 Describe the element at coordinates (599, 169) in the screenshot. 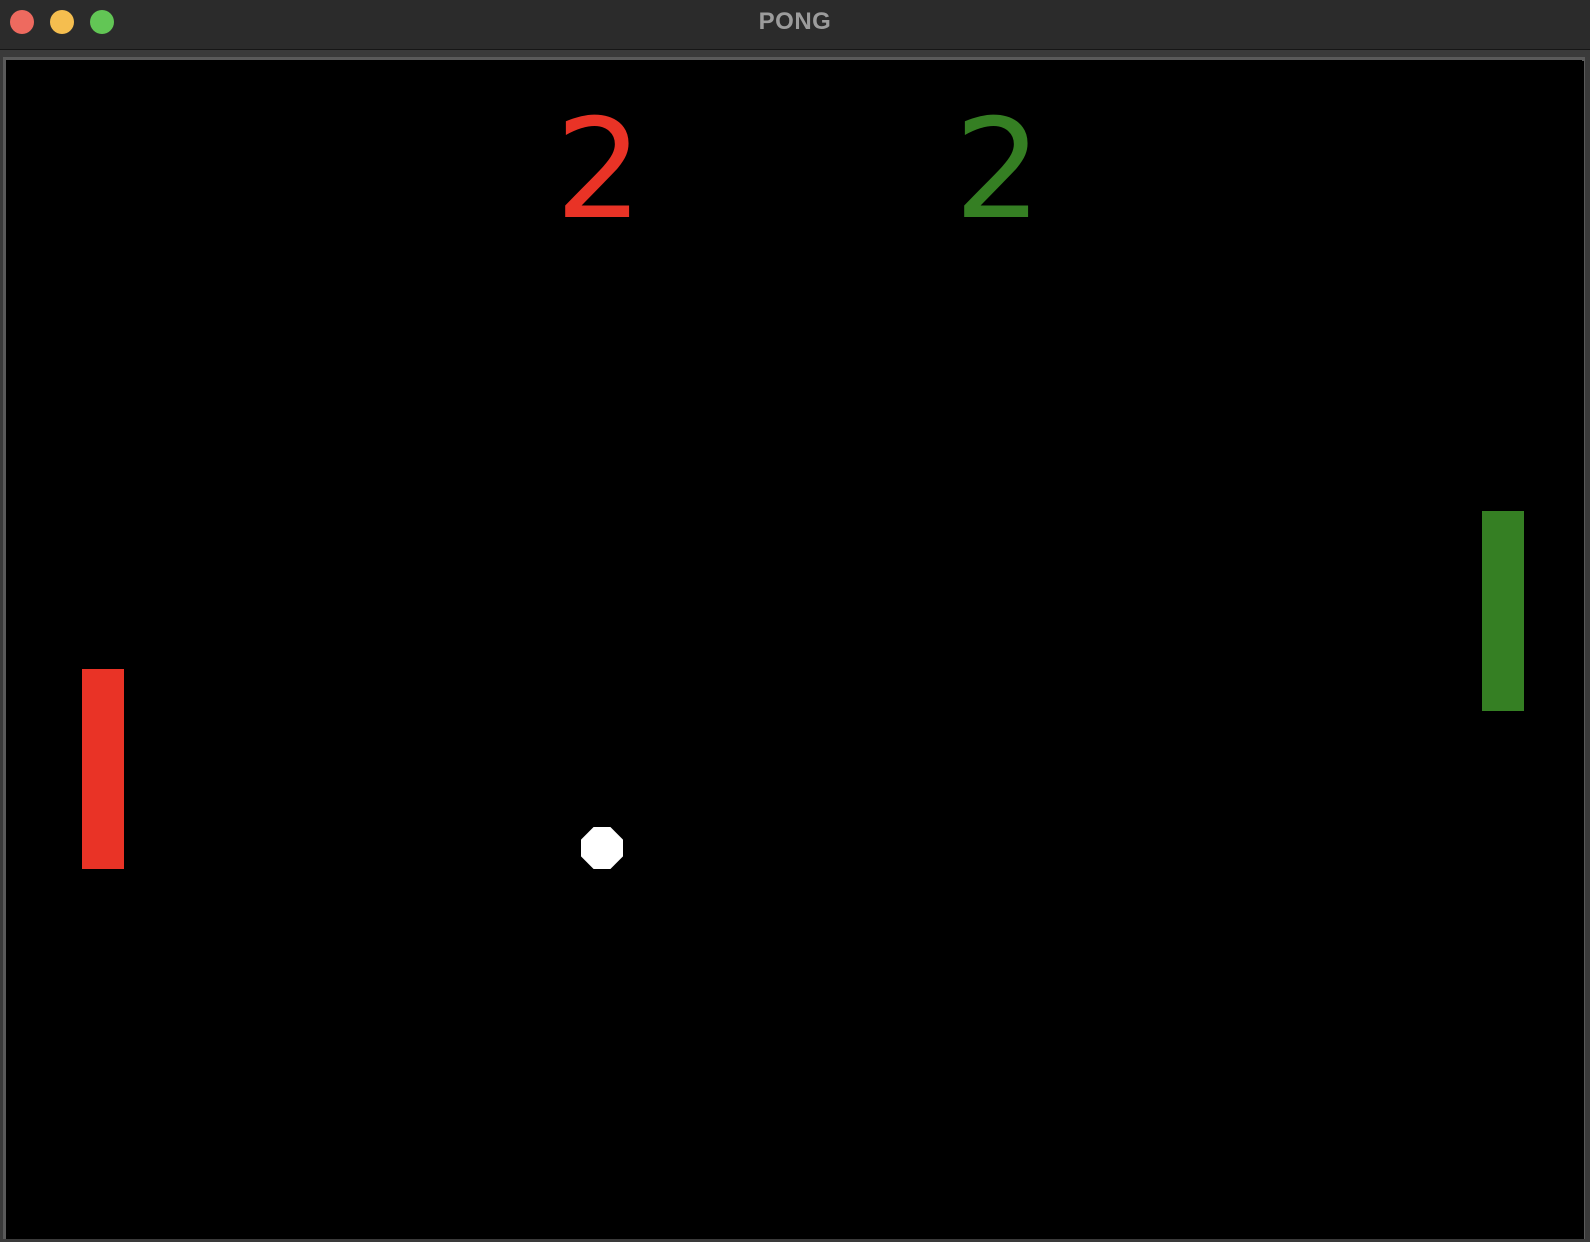

I see `left-player-score: 2` at that location.